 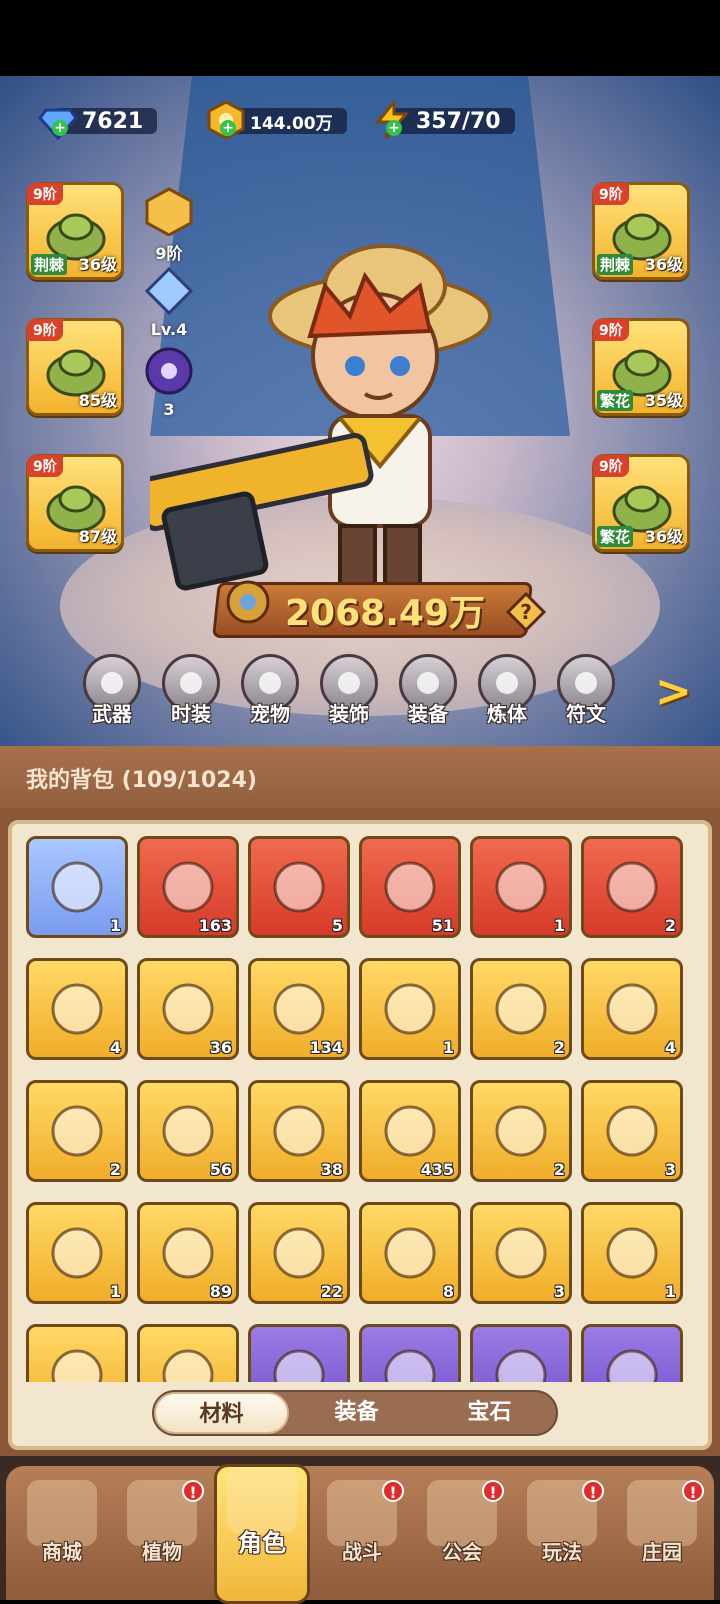 What do you see at coordinates (188, 1009) in the screenshot?
I see `bag-item: 36` at bounding box center [188, 1009].